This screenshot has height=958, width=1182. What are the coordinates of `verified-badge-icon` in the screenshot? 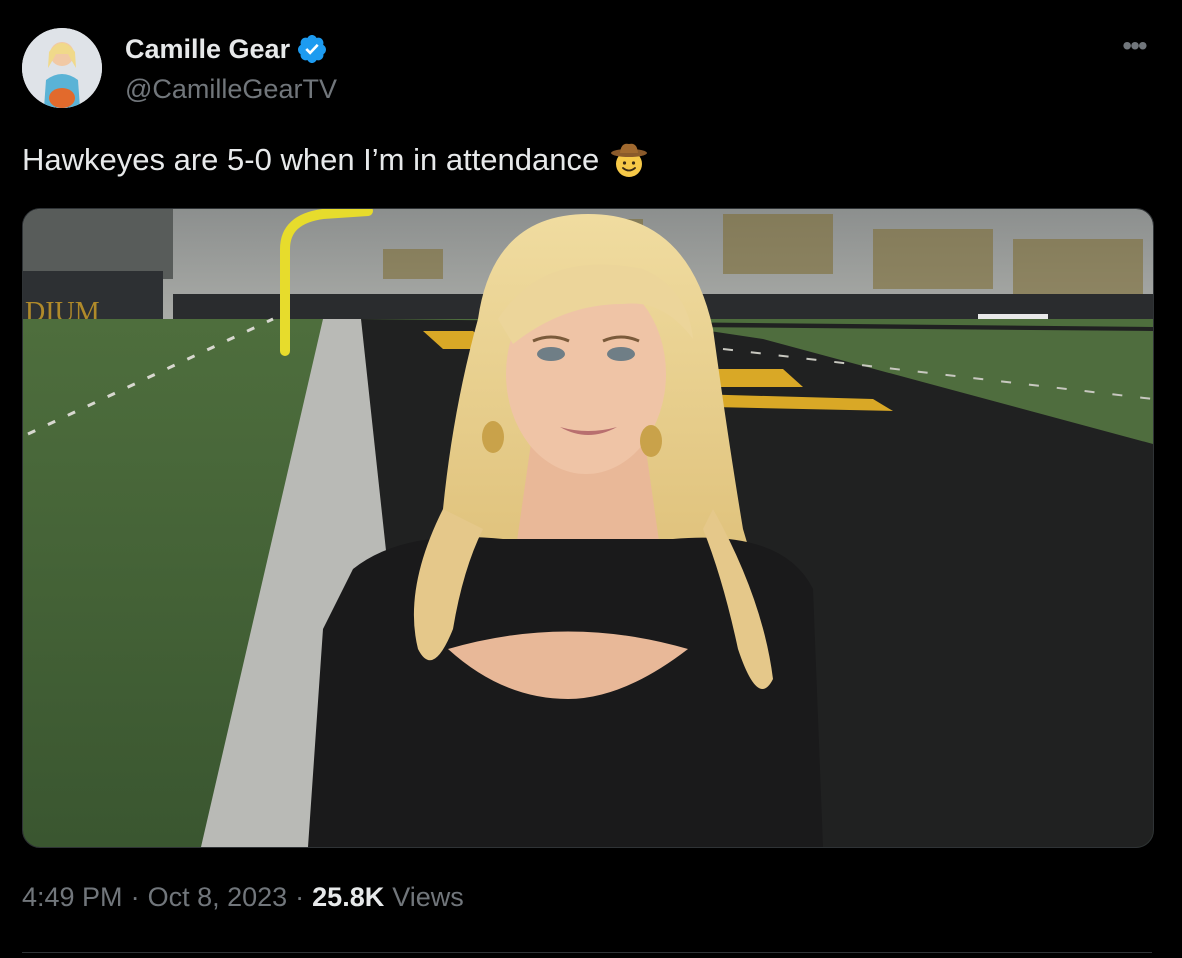 It's located at (312, 49).